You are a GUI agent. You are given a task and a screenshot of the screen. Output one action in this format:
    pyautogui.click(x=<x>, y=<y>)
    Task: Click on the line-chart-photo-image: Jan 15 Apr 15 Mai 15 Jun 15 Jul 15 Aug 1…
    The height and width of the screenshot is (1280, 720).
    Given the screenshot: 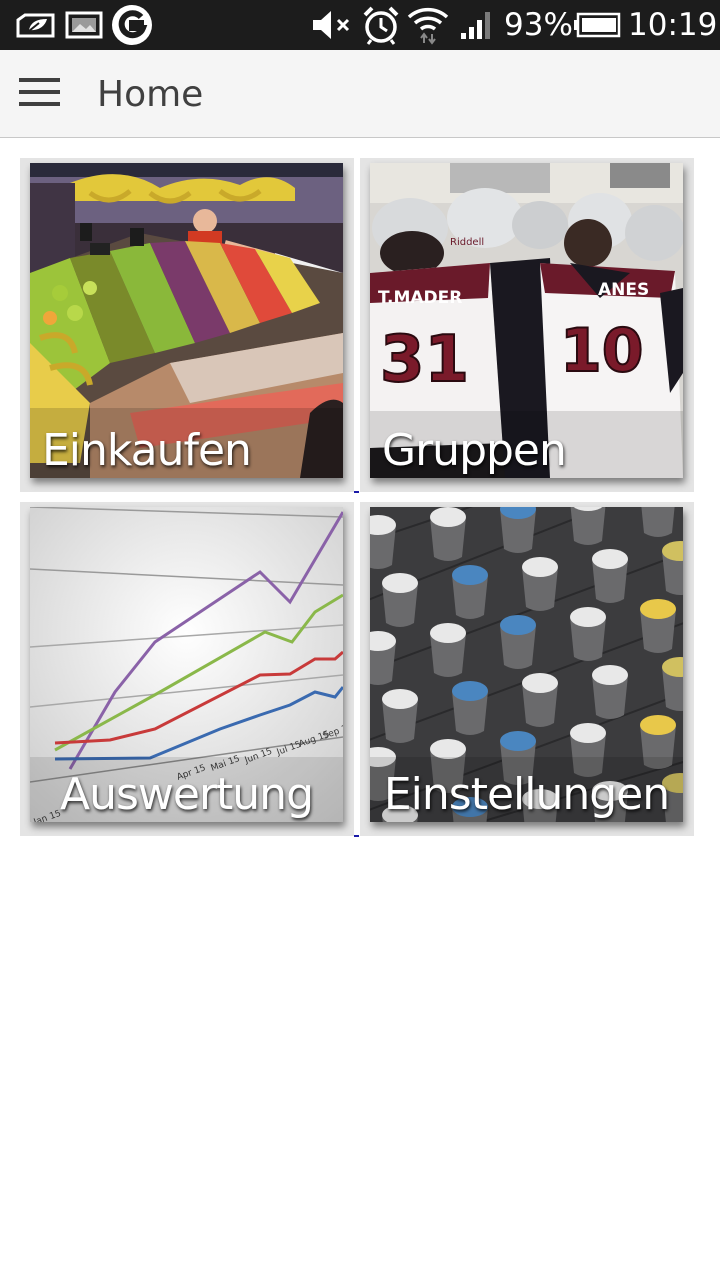 What is the action you would take?
    pyautogui.click(x=186, y=664)
    